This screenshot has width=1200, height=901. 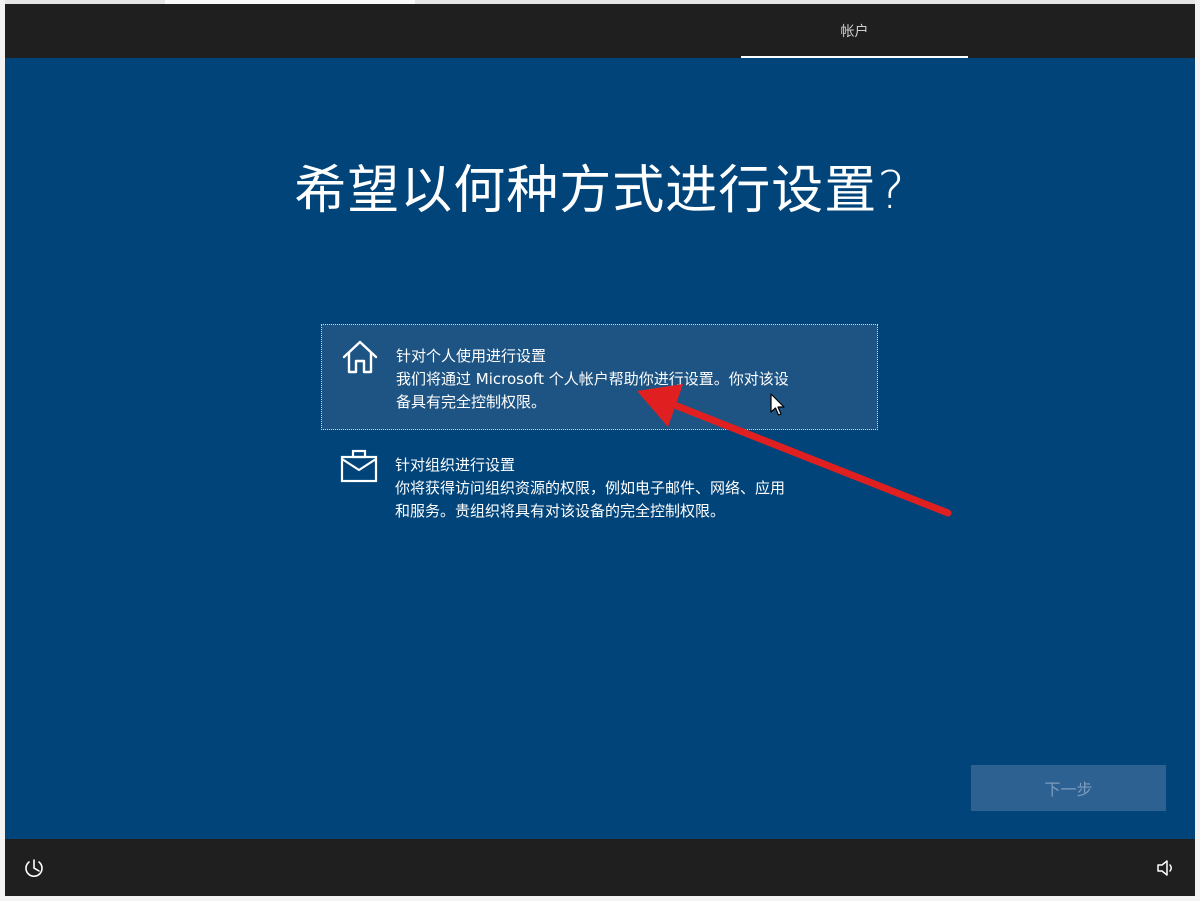 I want to click on option-organization-desc-line: 你将获得访问组织资源的权限，例如电子邮件、网络、应用, so click(x=590, y=488).